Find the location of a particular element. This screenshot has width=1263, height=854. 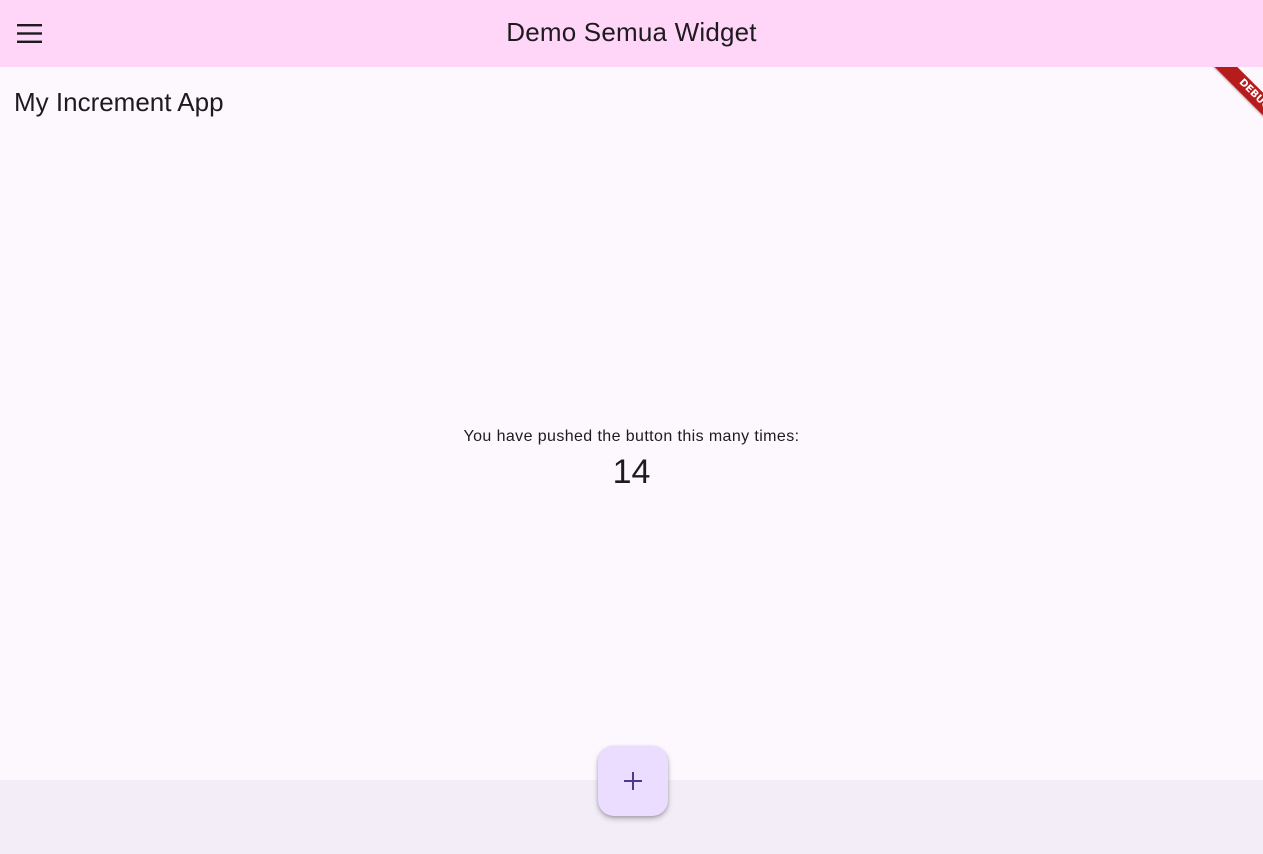

menu-button is located at coordinates (29, 33).